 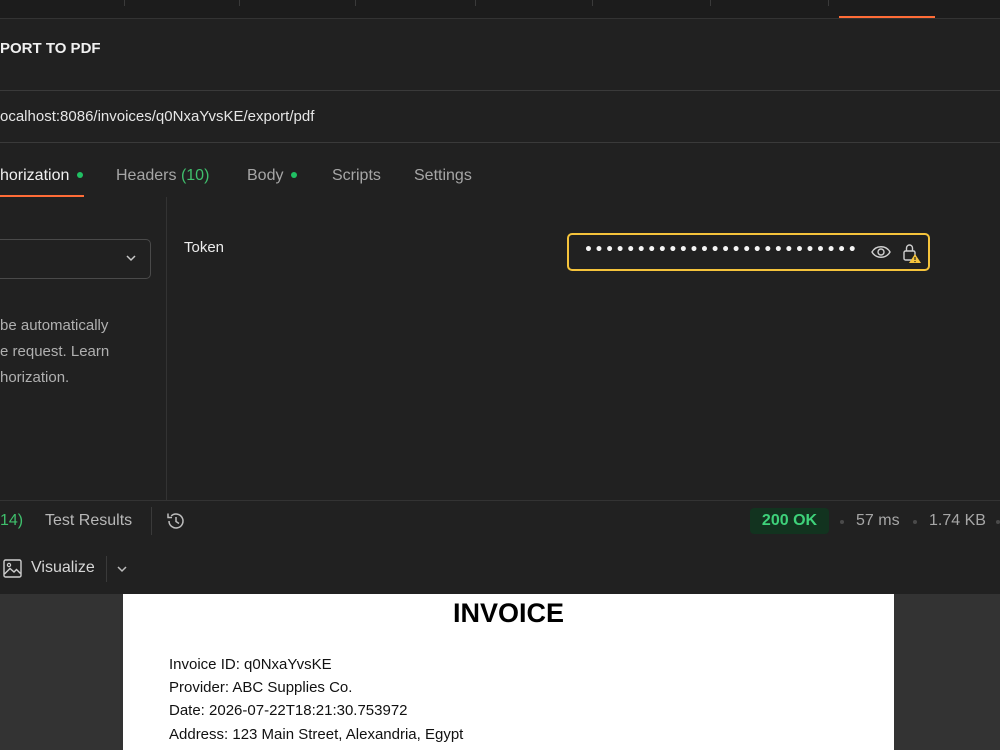 What do you see at coordinates (957, 521) in the screenshot?
I see `response-size: 1.74 KB` at bounding box center [957, 521].